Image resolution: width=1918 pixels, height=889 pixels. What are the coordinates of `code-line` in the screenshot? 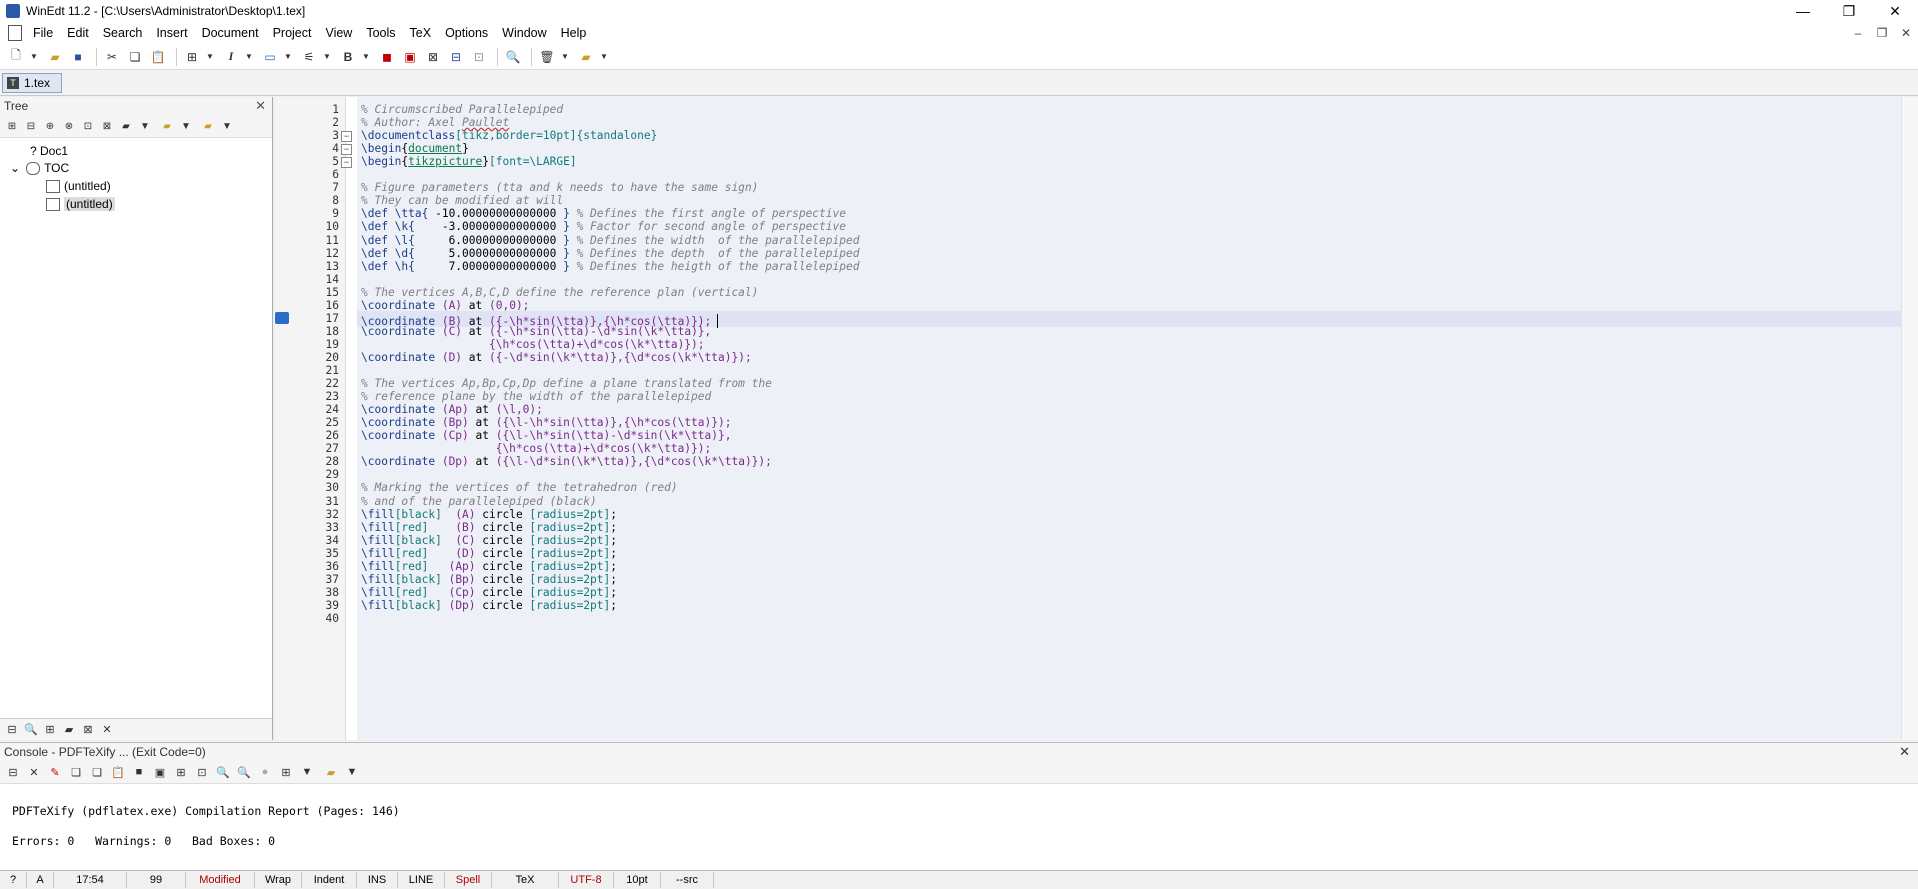 It's located at (1131, 619).